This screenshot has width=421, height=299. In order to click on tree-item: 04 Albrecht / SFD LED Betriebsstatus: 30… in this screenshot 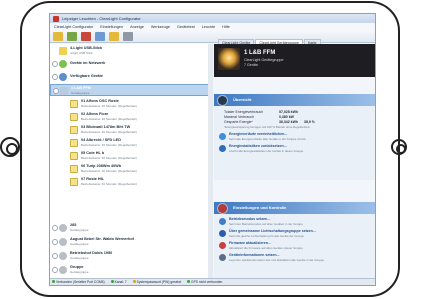, I will do `click(131, 143)`.